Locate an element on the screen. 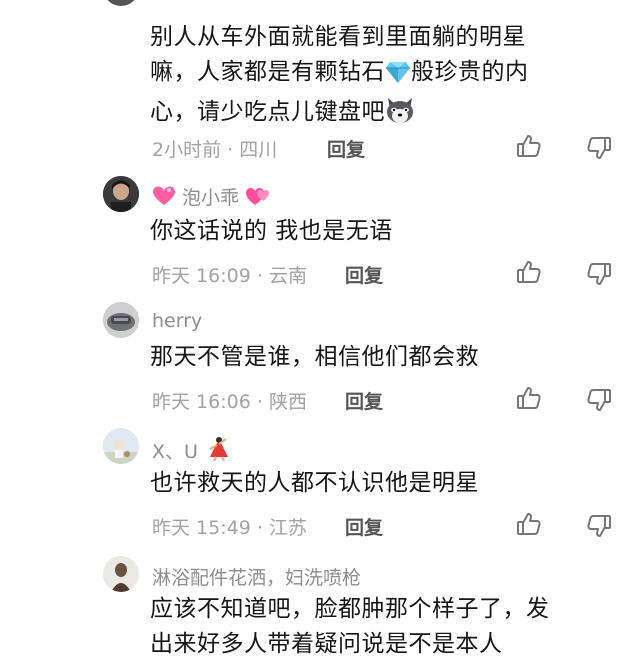  comment-text-segment: 般珍贵的内 is located at coordinates (470, 72).